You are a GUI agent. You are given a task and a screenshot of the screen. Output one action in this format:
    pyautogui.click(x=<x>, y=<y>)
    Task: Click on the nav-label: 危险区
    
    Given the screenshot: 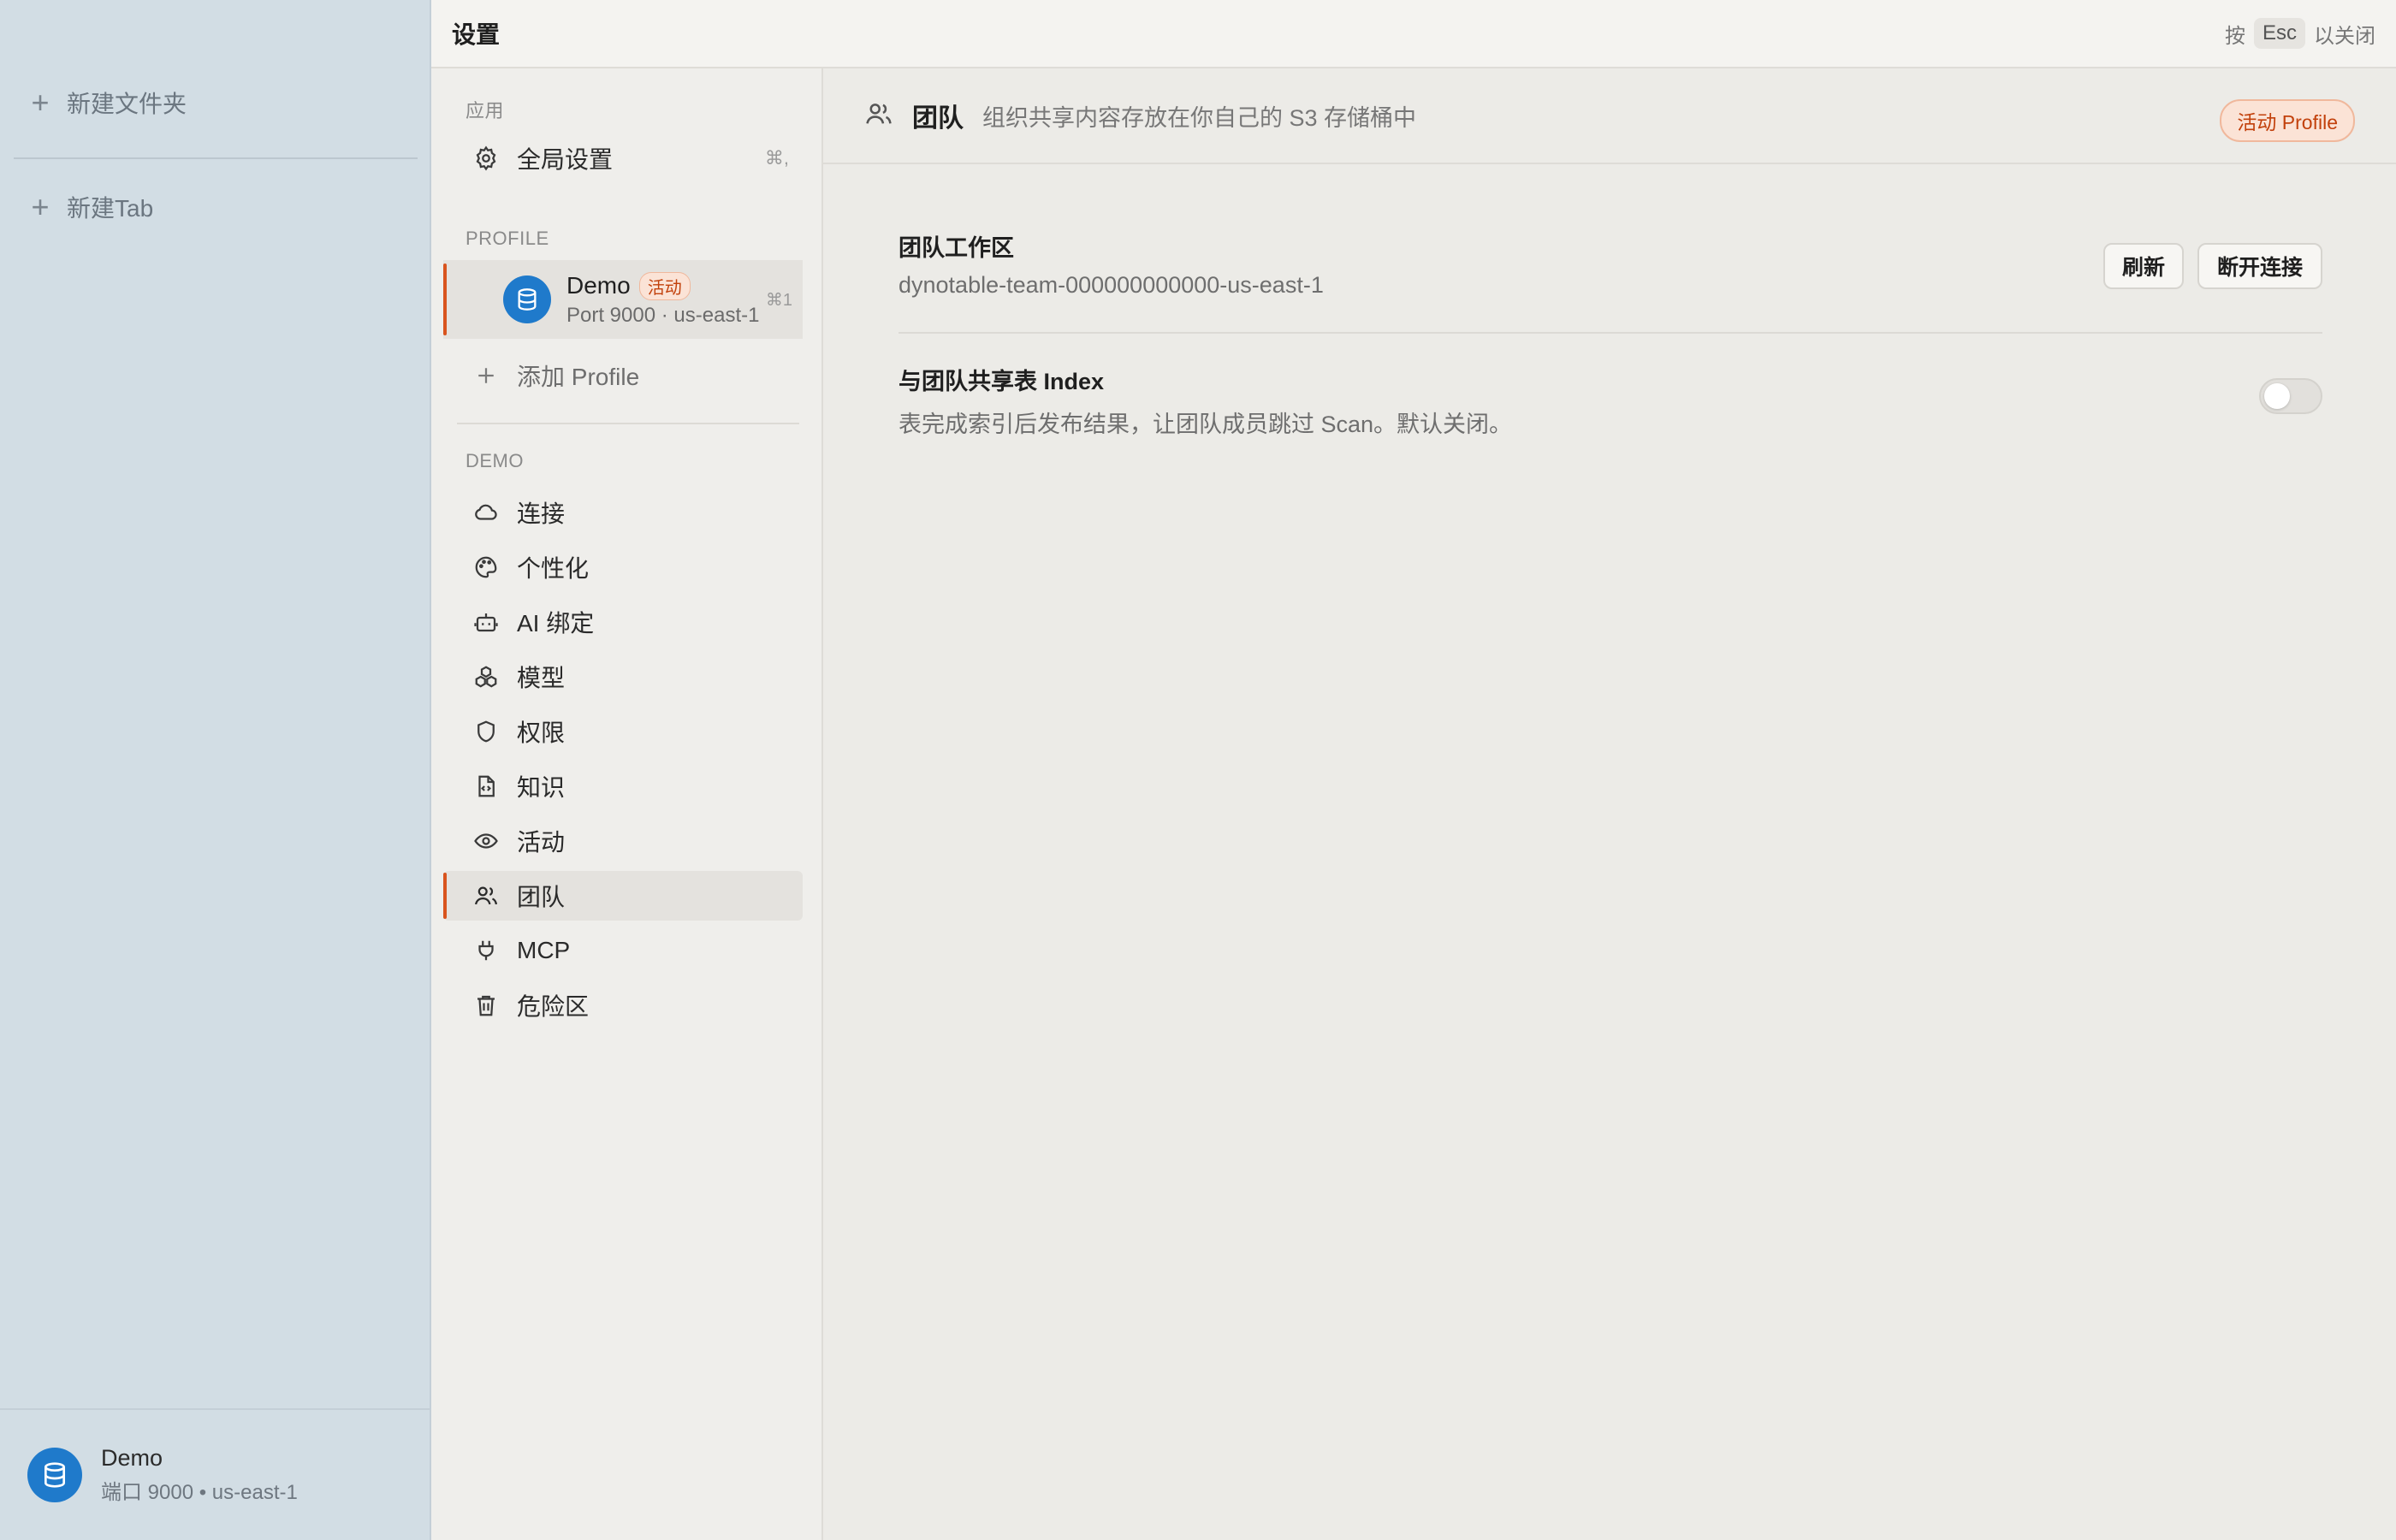 What is the action you would take?
    pyautogui.click(x=553, y=1006)
    